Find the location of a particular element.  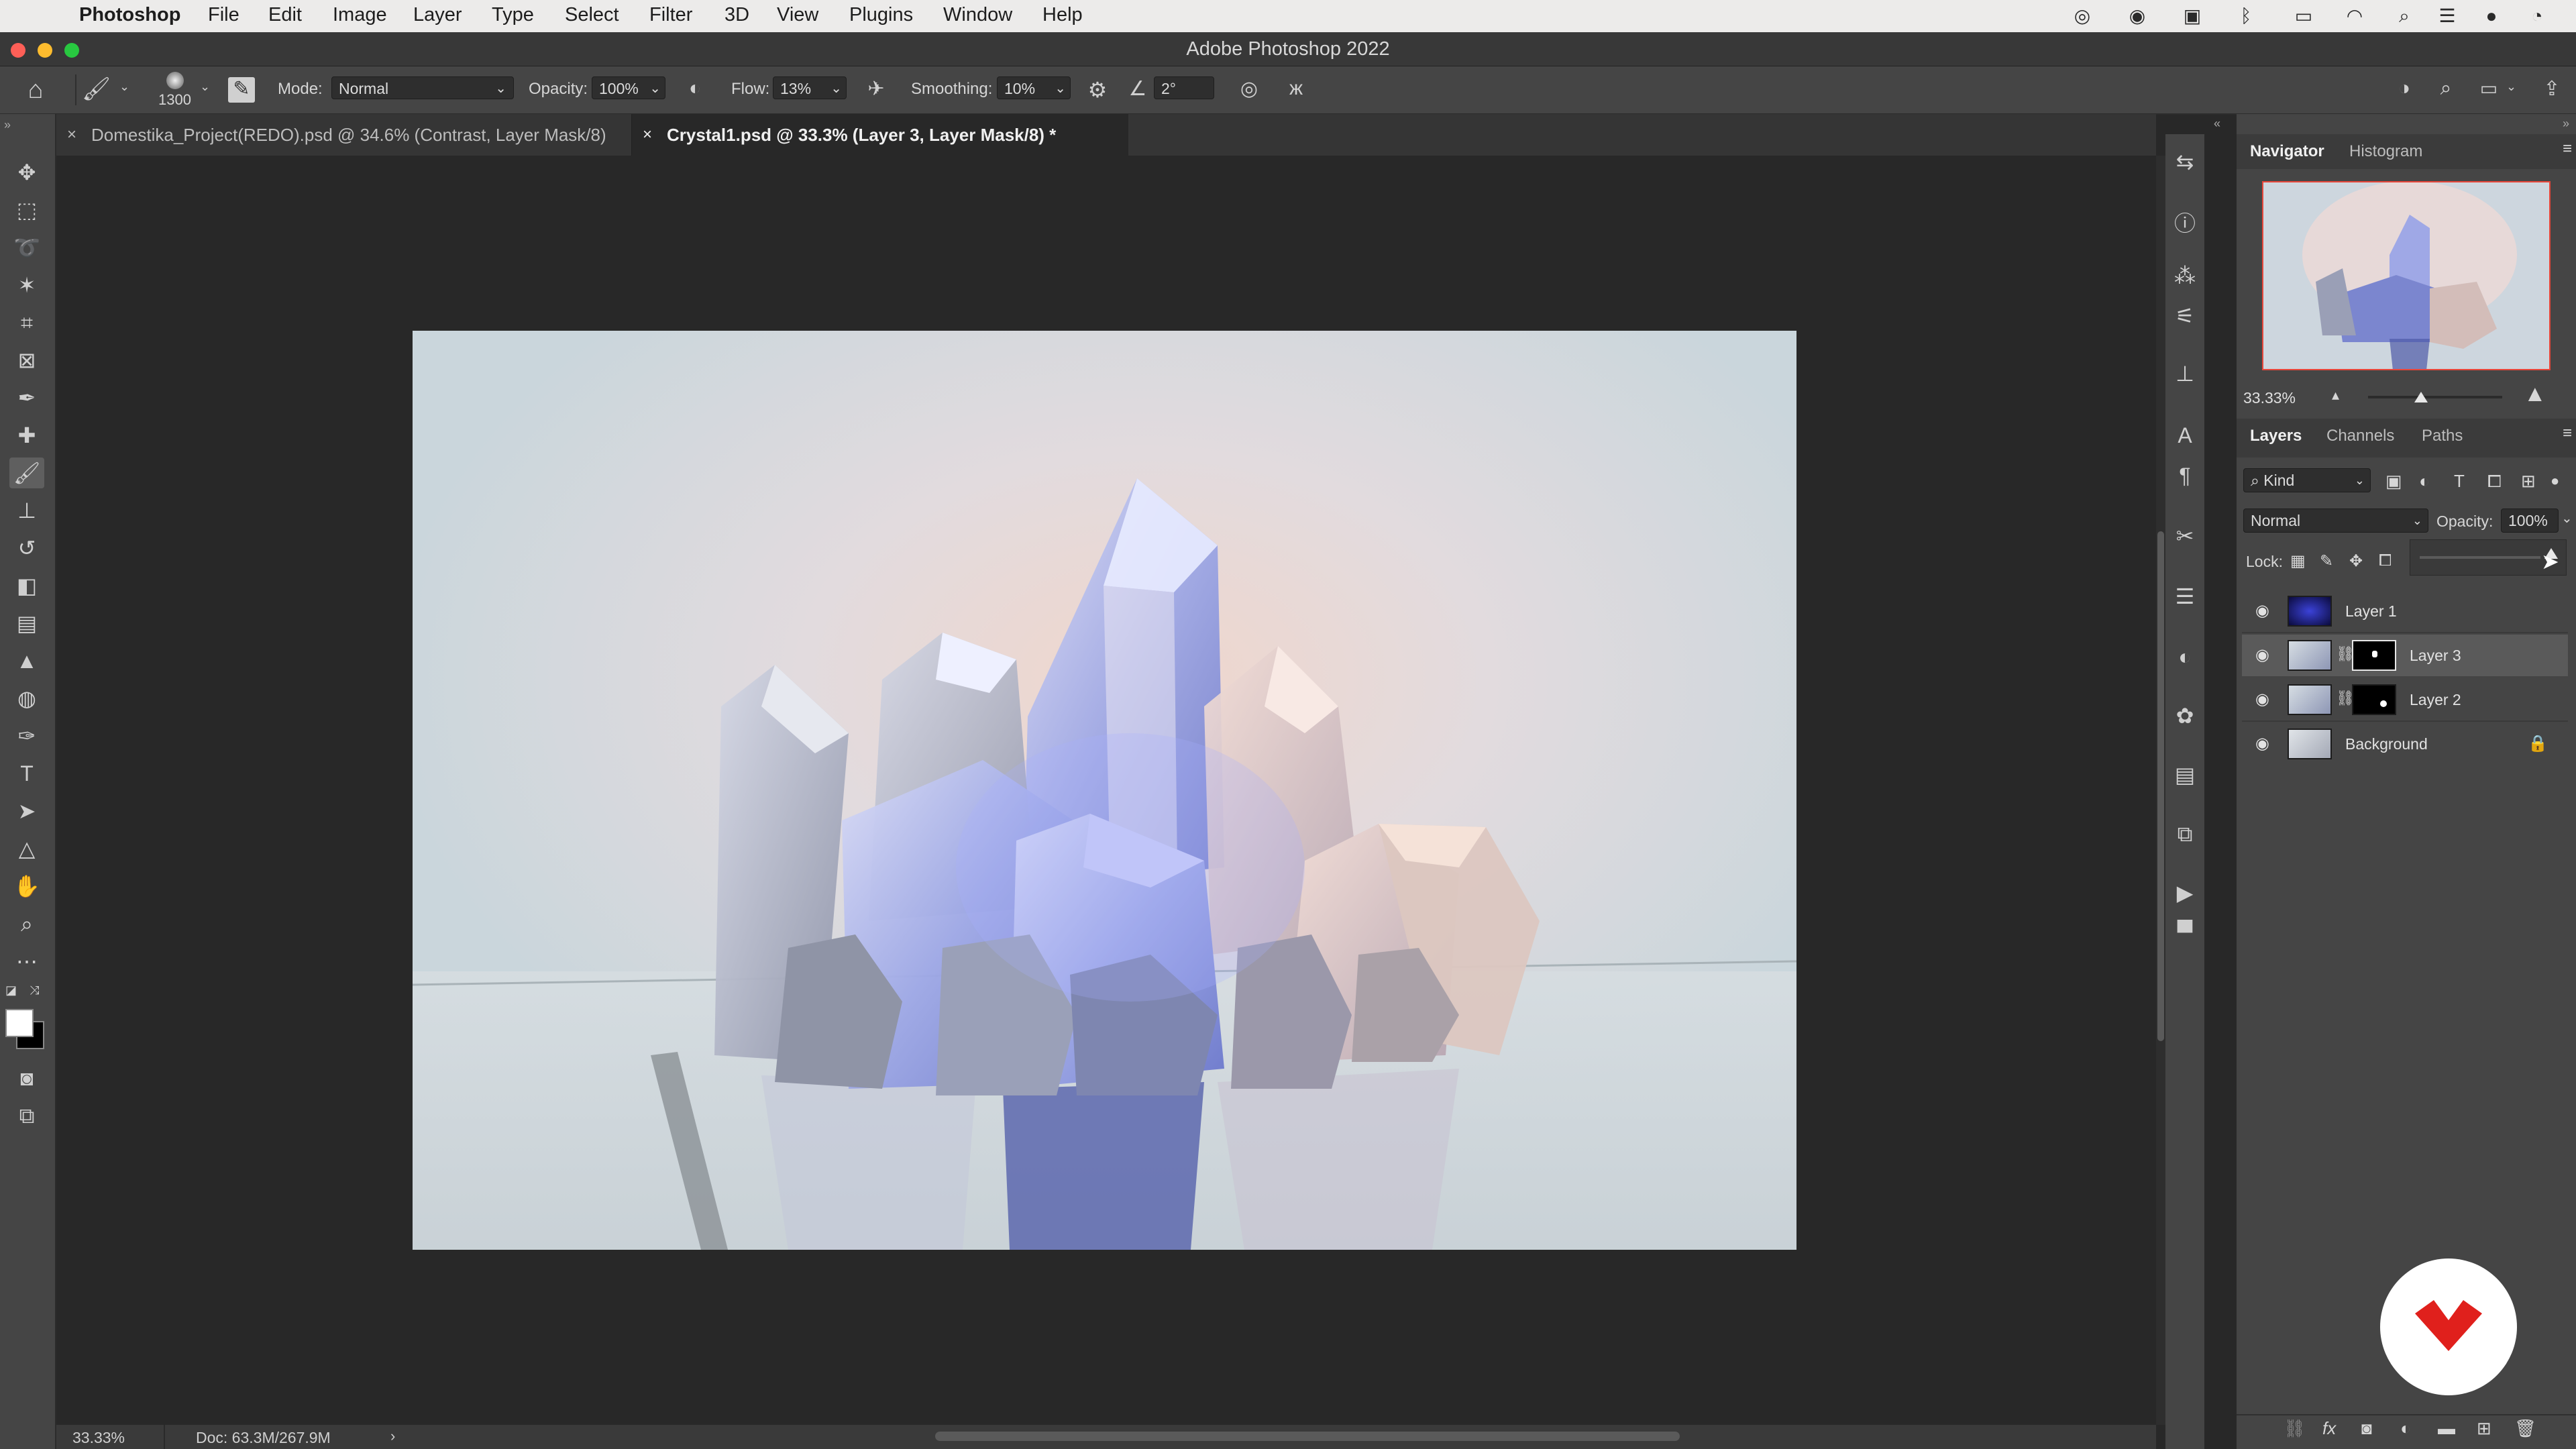

search-icon: ⌕ is located at coordinates (2445, 90).